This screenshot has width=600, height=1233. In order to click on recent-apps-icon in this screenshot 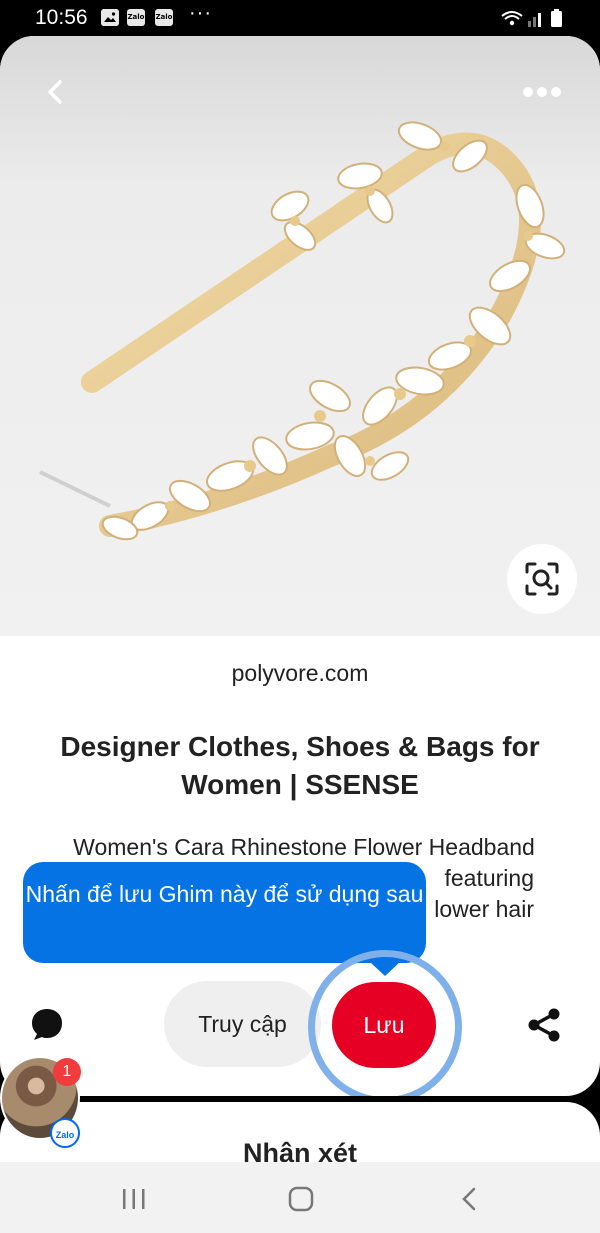, I will do `click(134, 1199)`.